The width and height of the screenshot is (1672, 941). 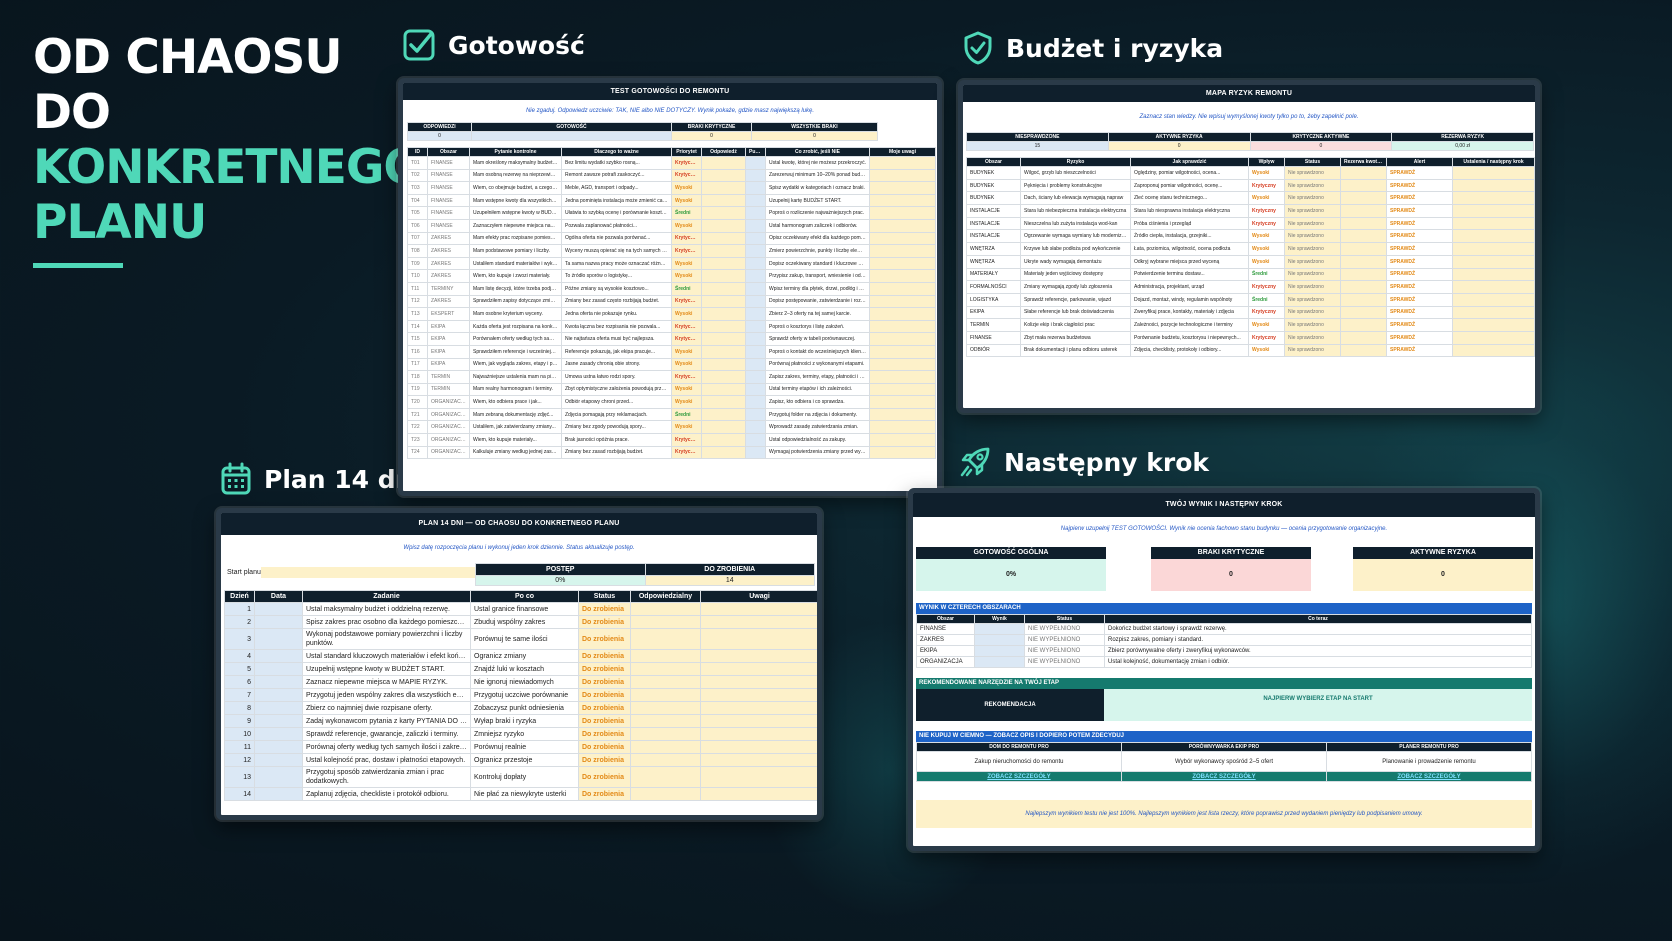 I want to click on tool-value: NAJPIERW WYBIERZ ETAP NA START, so click(x=1318, y=705).